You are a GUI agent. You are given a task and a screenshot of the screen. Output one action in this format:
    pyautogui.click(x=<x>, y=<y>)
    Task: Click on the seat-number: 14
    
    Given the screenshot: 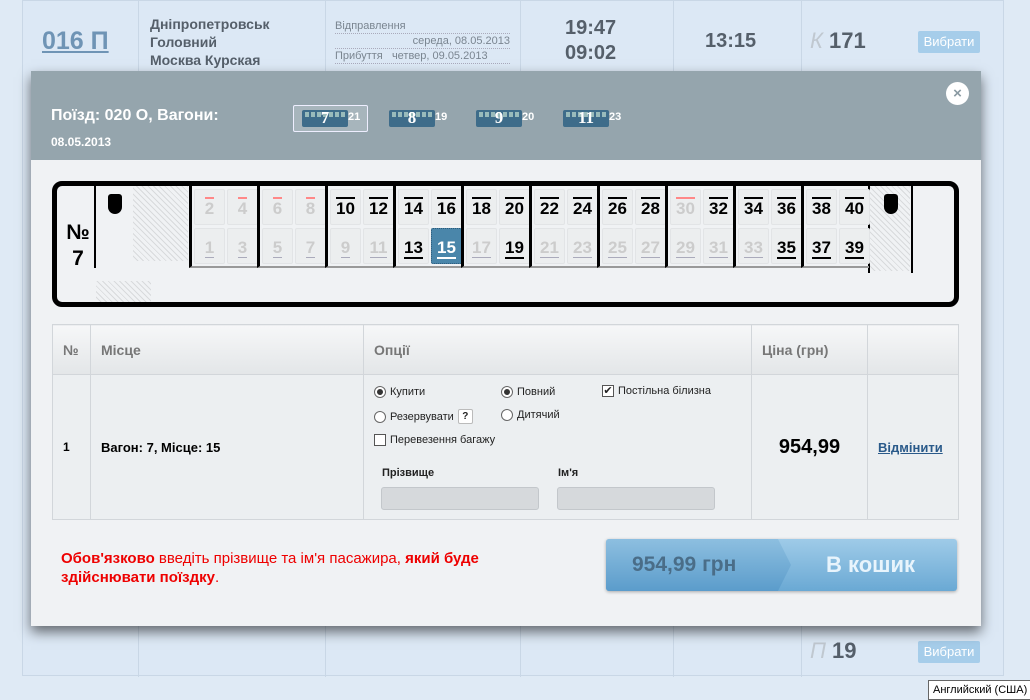 What is the action you would take?
    pyautogui.click(x=413, y=207)
    